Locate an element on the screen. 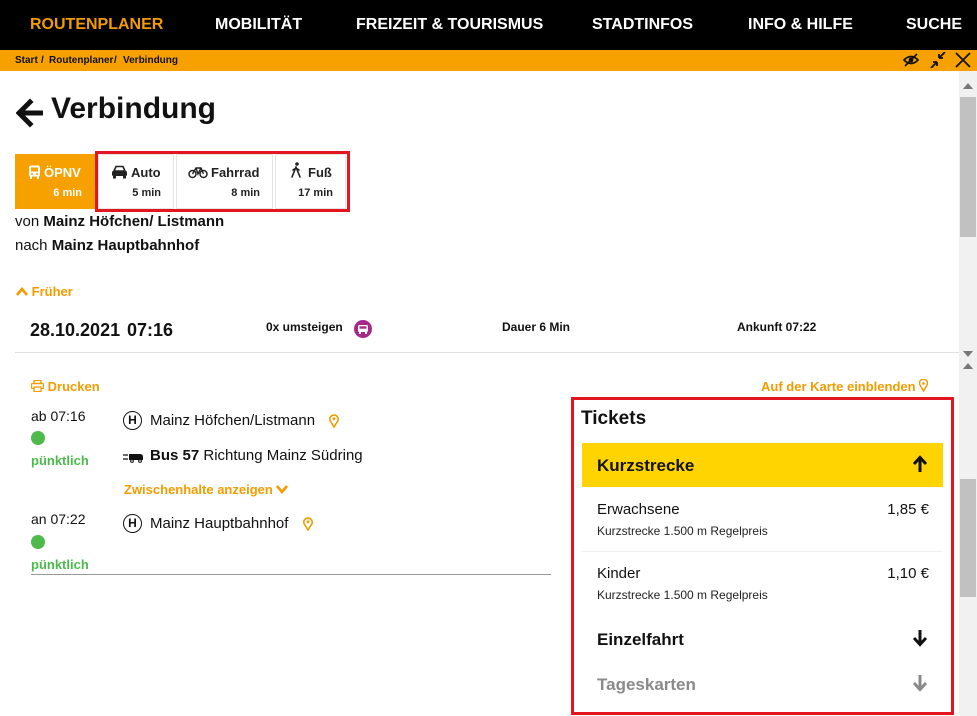 The height and width of the screenshot is (716, 977). arrival-status: pünktlich is located at coordinates (60, 564).